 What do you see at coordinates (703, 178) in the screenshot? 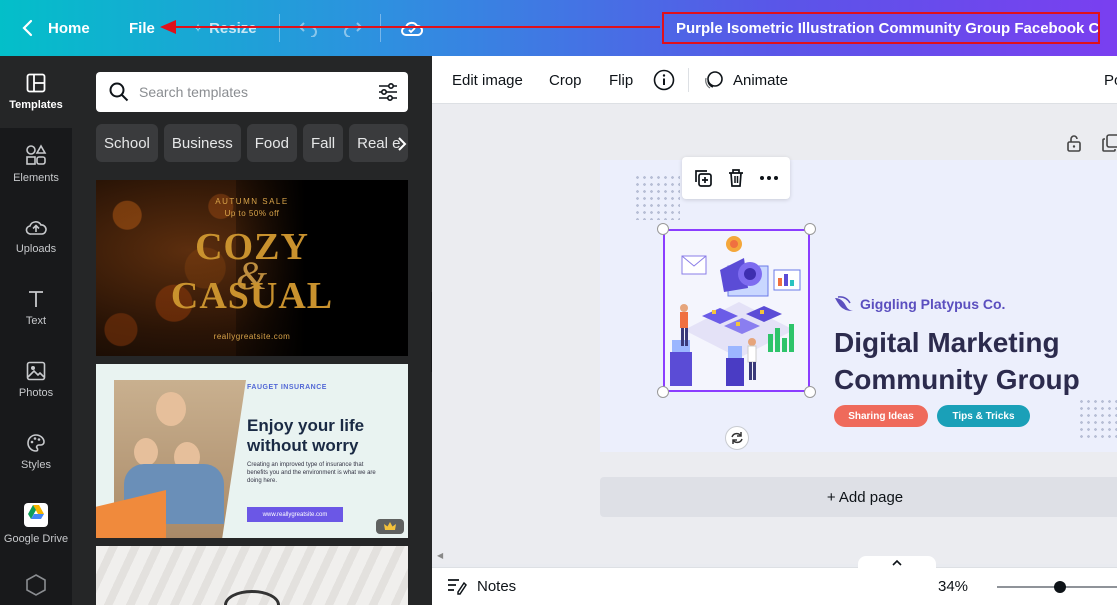
I see `duplicate-icon` at bounding box center [703, 178].